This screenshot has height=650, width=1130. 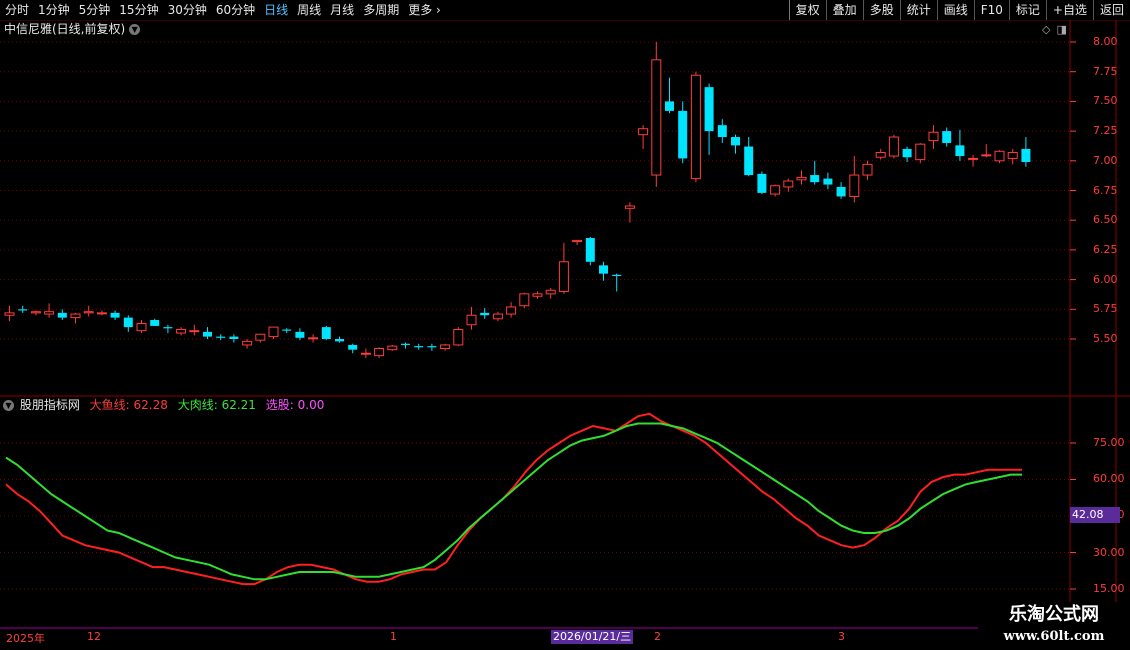 What do you see at coordinates (128, 405) in the screenshot?
I see `fish-line-value: 大鱼线: 62.28` at bounding box center [128, 405].